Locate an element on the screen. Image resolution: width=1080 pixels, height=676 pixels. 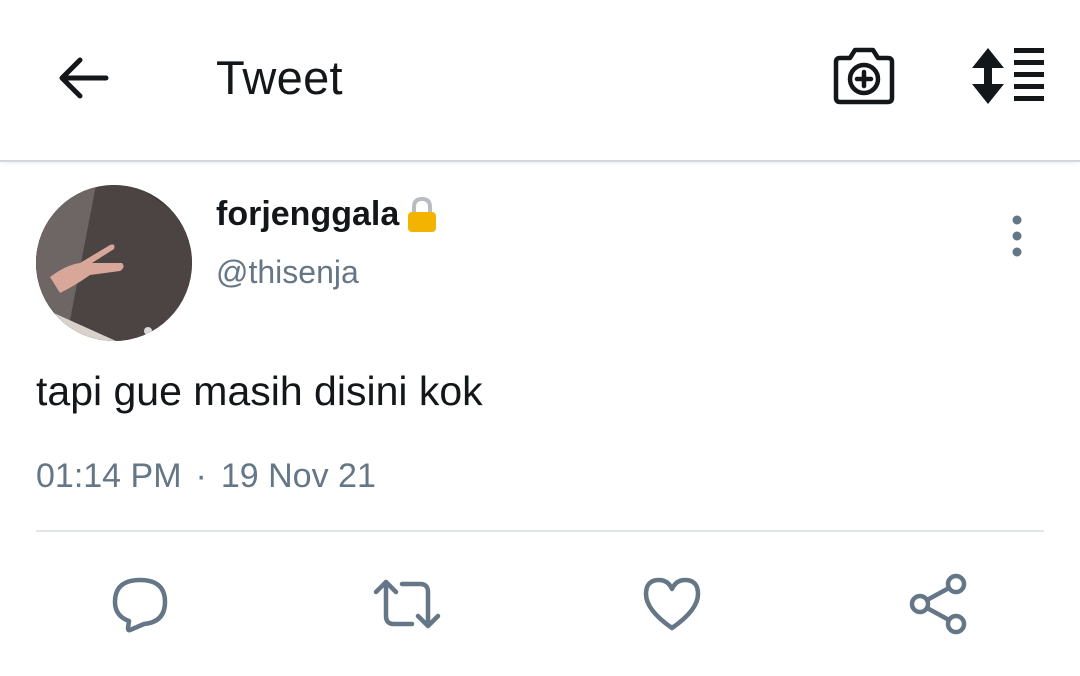
tweet-time: 01:14 PM is located at coordinates (109, 476).